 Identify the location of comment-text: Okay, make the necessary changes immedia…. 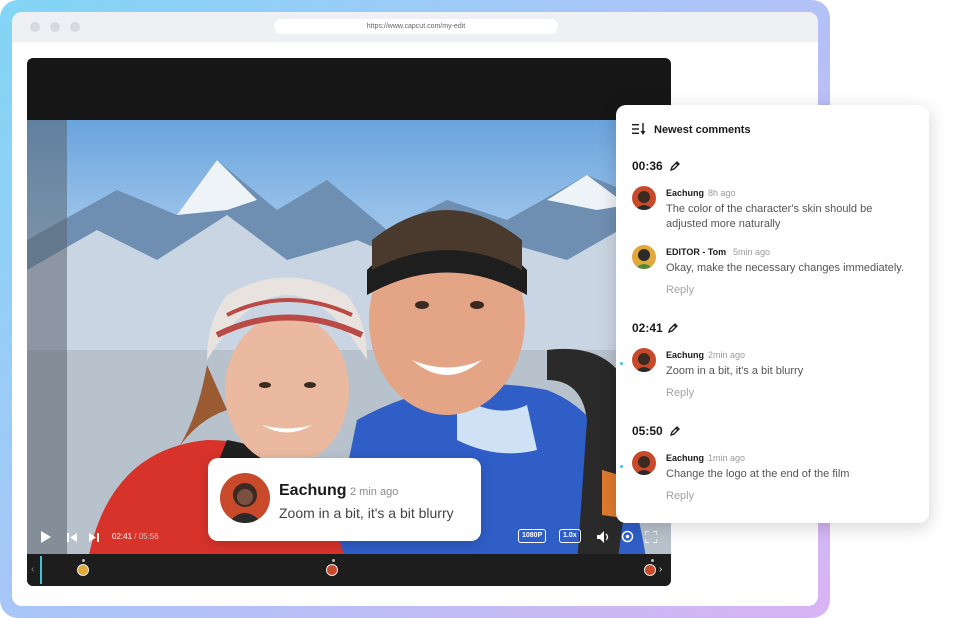
(785, 268).